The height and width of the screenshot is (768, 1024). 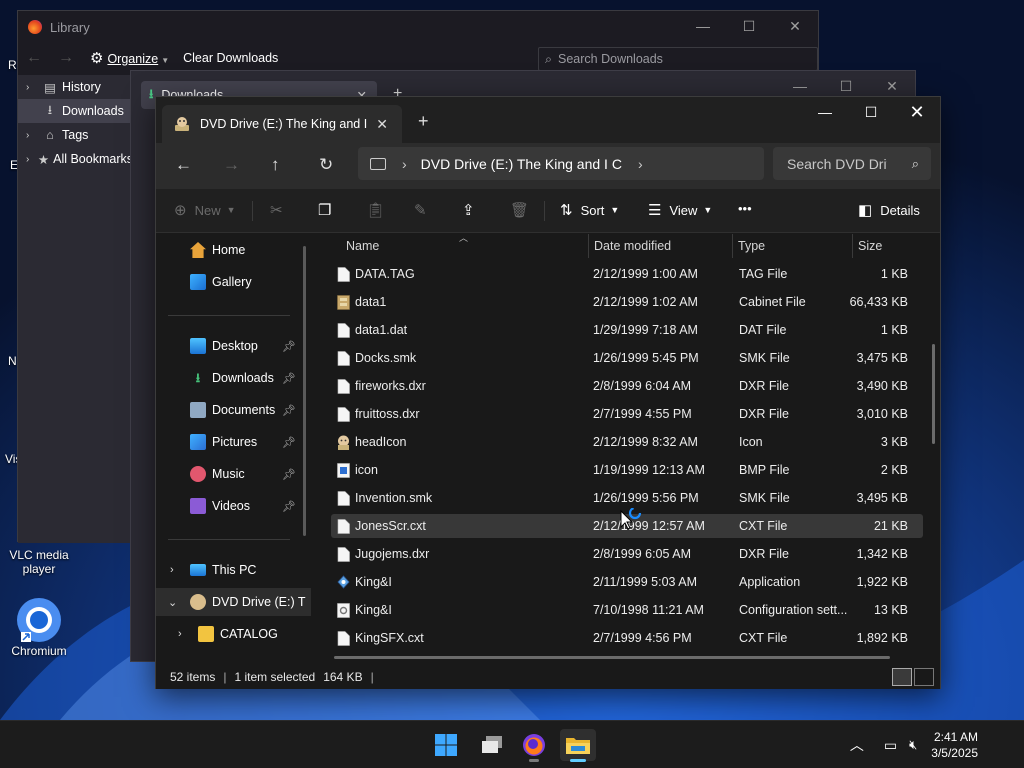 What do you see at coordinates (382, 124) in the screenshot?
I see `close-tab-icon: ✕` at bounding box center [382, 124].